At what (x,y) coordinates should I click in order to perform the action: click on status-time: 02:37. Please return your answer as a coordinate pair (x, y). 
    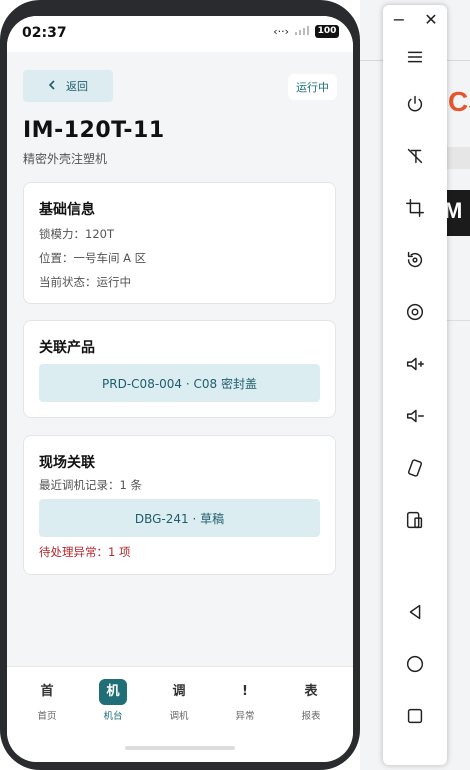
    Looking at the image, I should click on (44, 33).